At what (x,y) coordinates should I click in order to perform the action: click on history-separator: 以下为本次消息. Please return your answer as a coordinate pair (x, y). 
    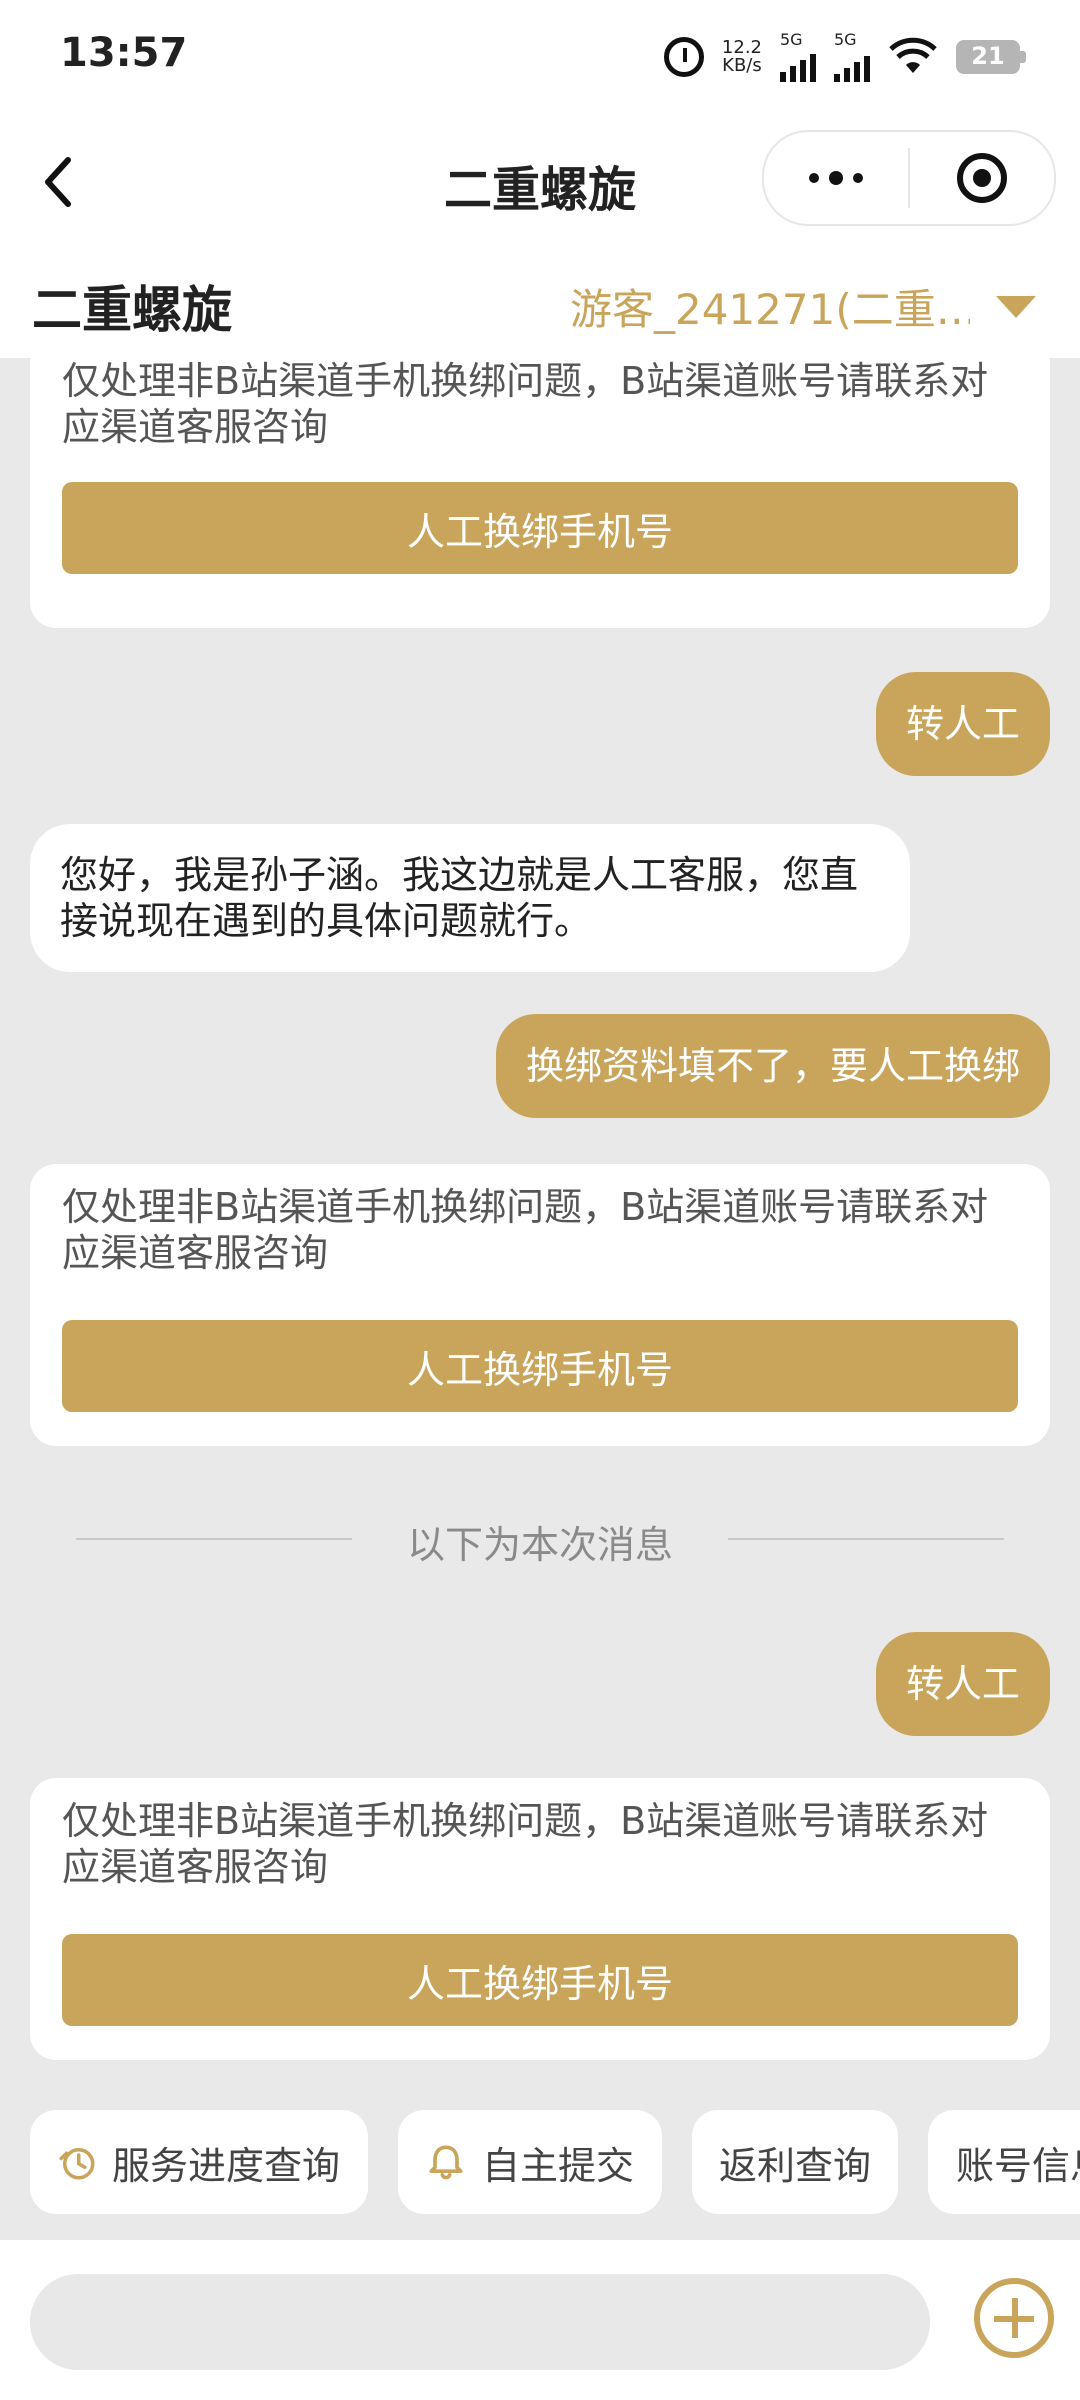
    Looking at the image, I should click on (540, 1538).